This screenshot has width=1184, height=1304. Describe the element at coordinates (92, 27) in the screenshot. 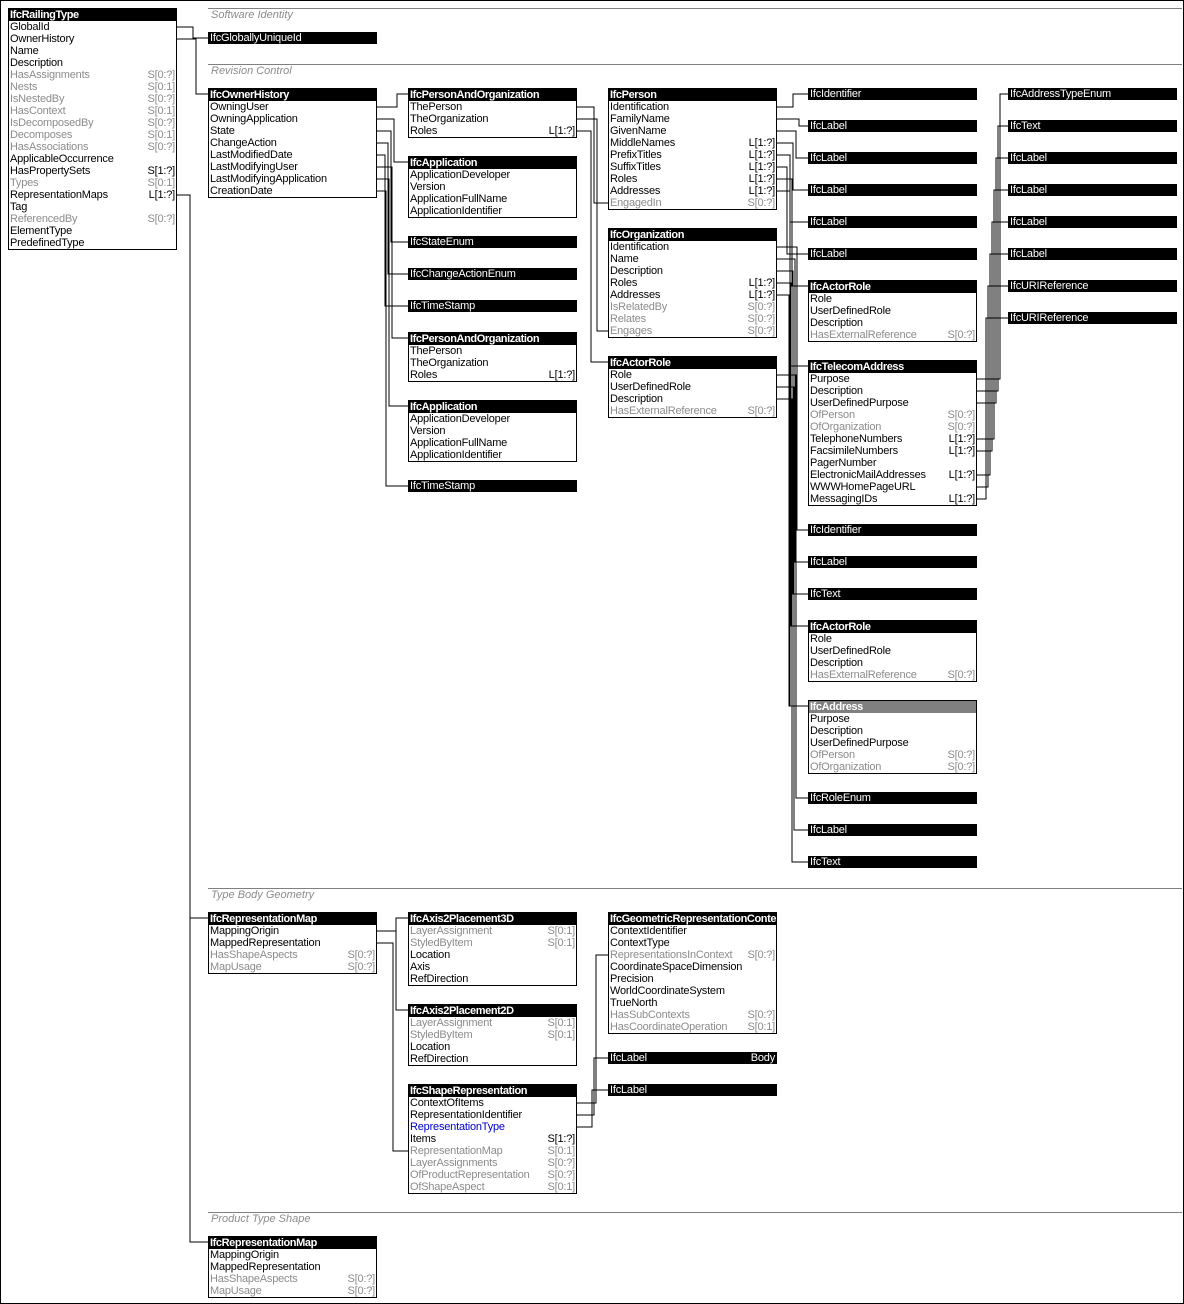

I see `attribute-row-global-id: GlobalId` at that location.